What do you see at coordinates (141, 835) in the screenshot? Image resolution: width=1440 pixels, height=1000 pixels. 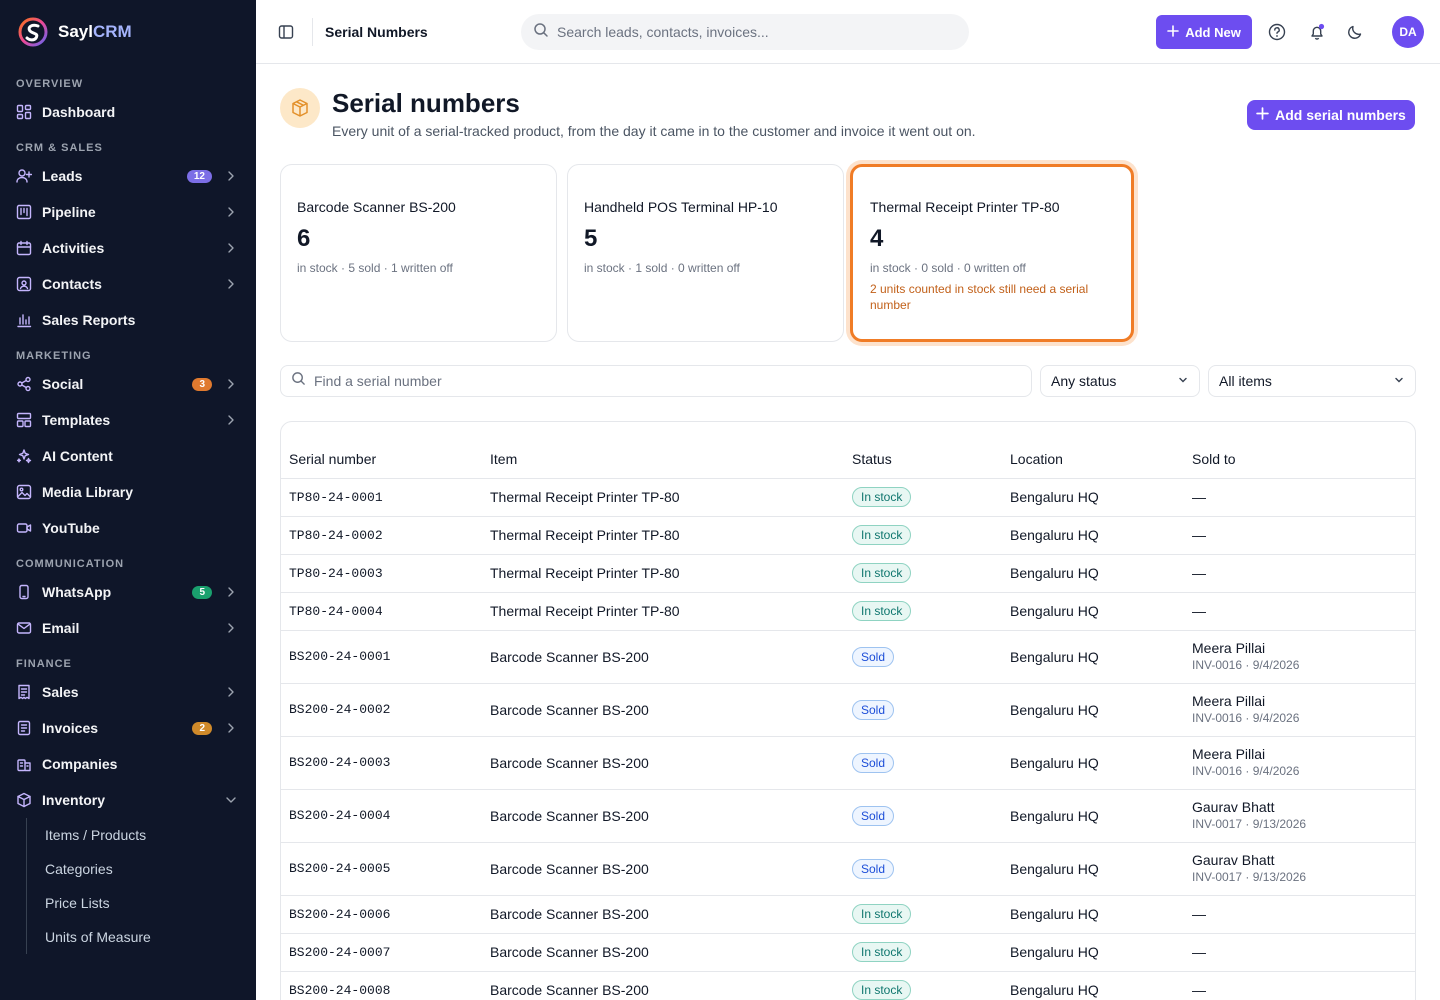 I see `sidebar-subitem: Items / Products` at bounding box center [141, 835].